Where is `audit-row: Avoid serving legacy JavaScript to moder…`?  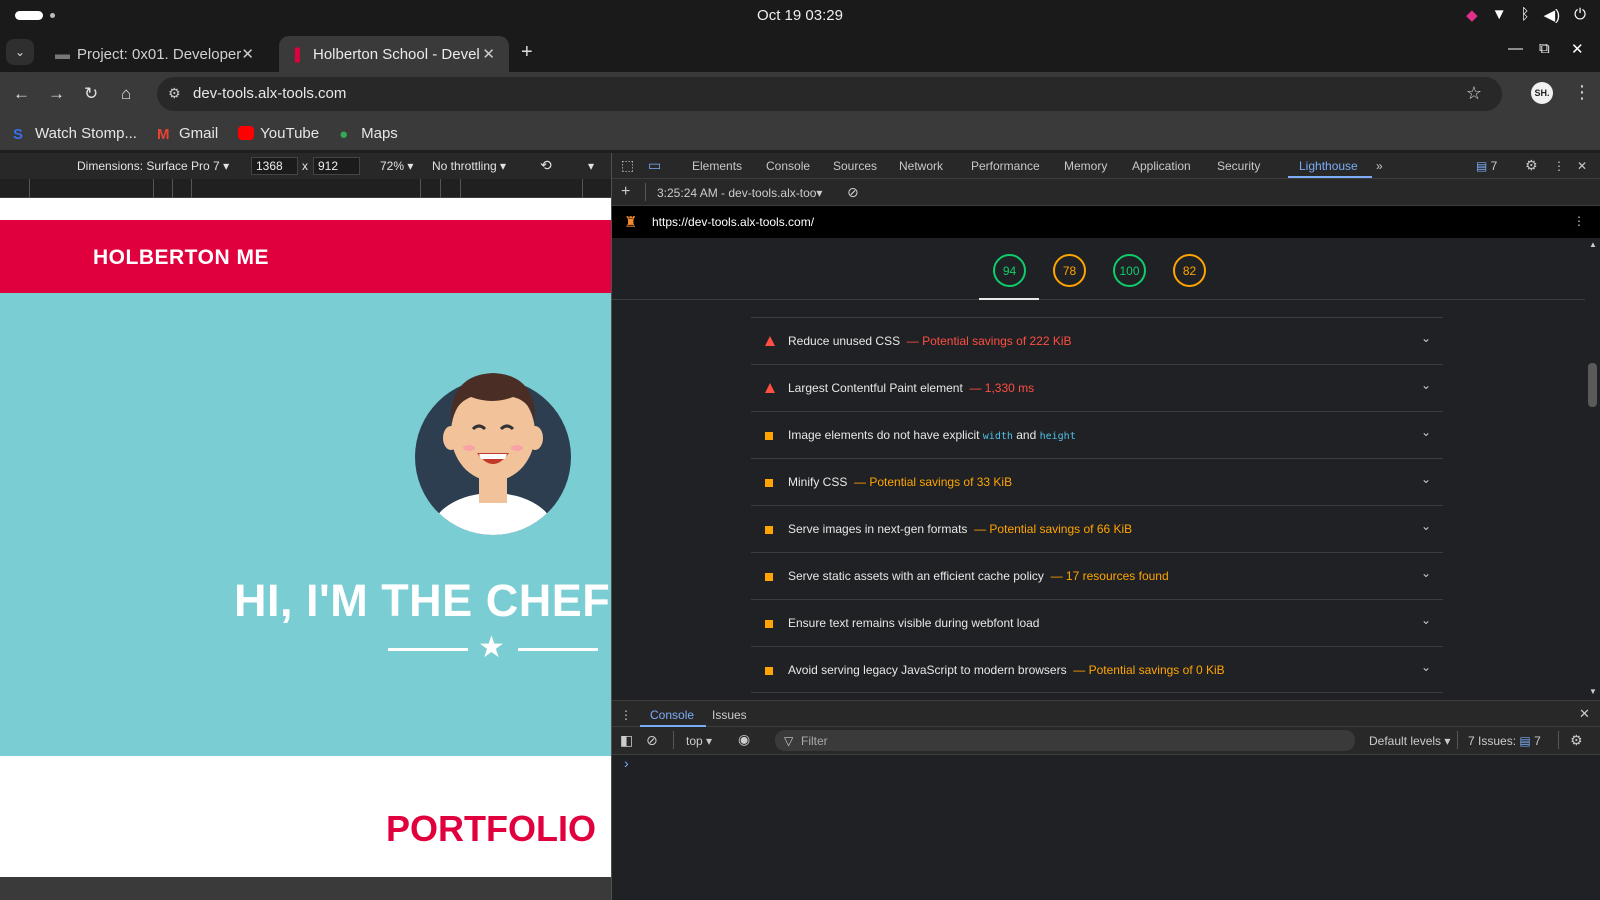
audit-row: Avoid serving legacy JavaScript to moder… is located at coordinates (1097, 669).